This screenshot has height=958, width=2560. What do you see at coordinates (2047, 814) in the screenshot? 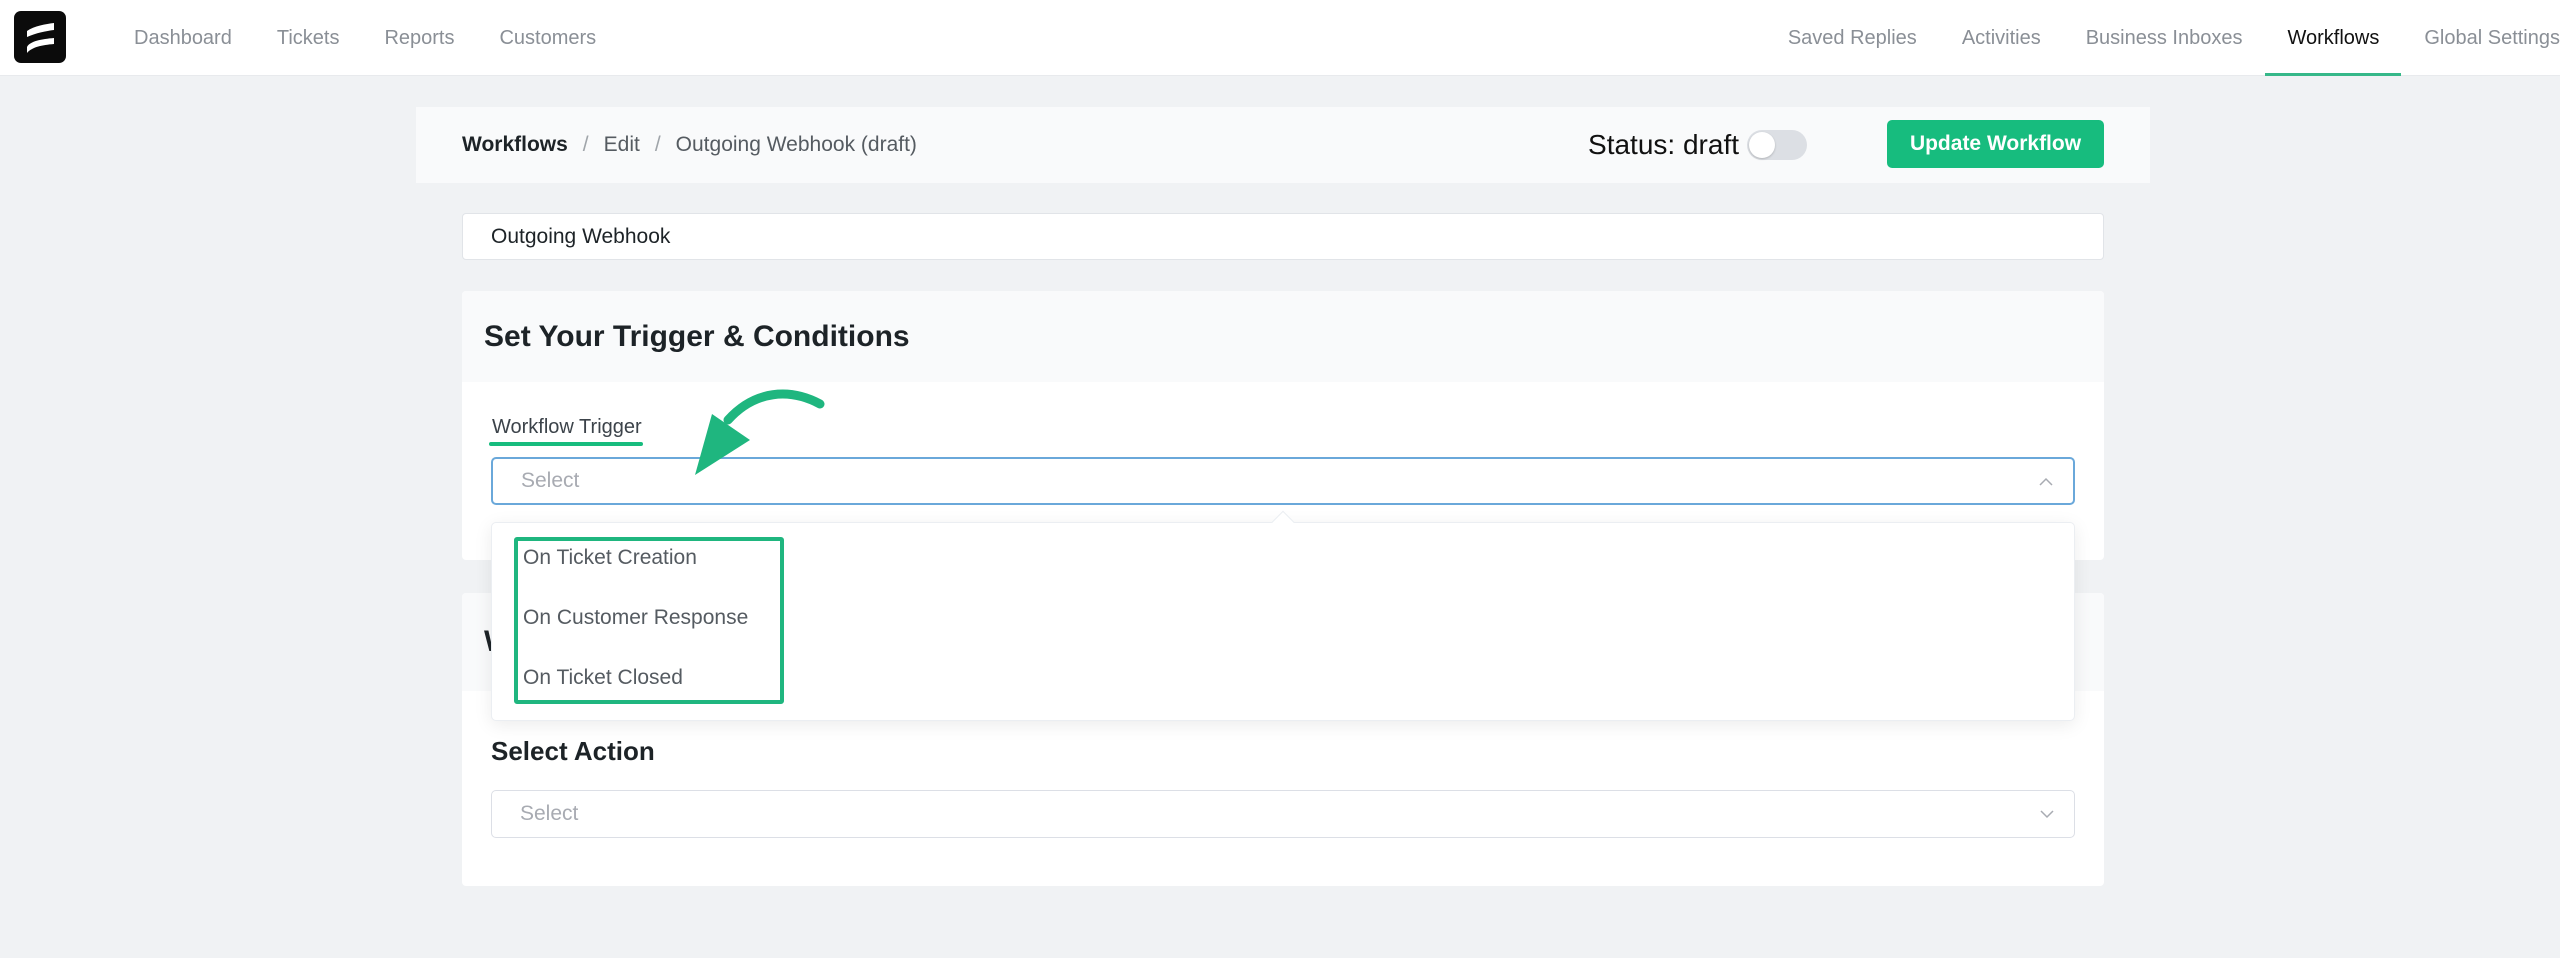
I see `chevron-down-icon` at bounding box center [2047, 814].